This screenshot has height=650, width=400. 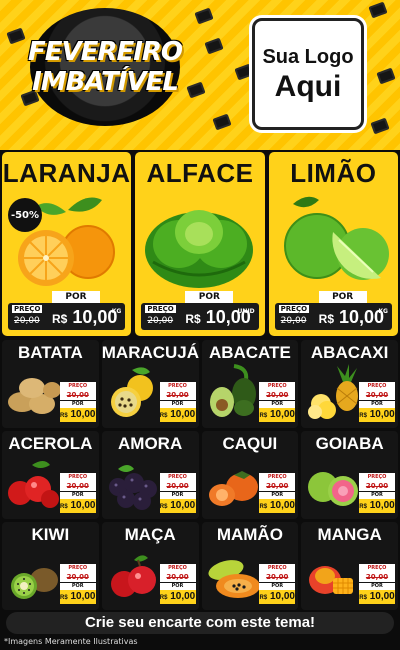 What do you see at coordinates (133, 576) in the screenshot?
I see `apple-icon` at bounding box center [133, 576].